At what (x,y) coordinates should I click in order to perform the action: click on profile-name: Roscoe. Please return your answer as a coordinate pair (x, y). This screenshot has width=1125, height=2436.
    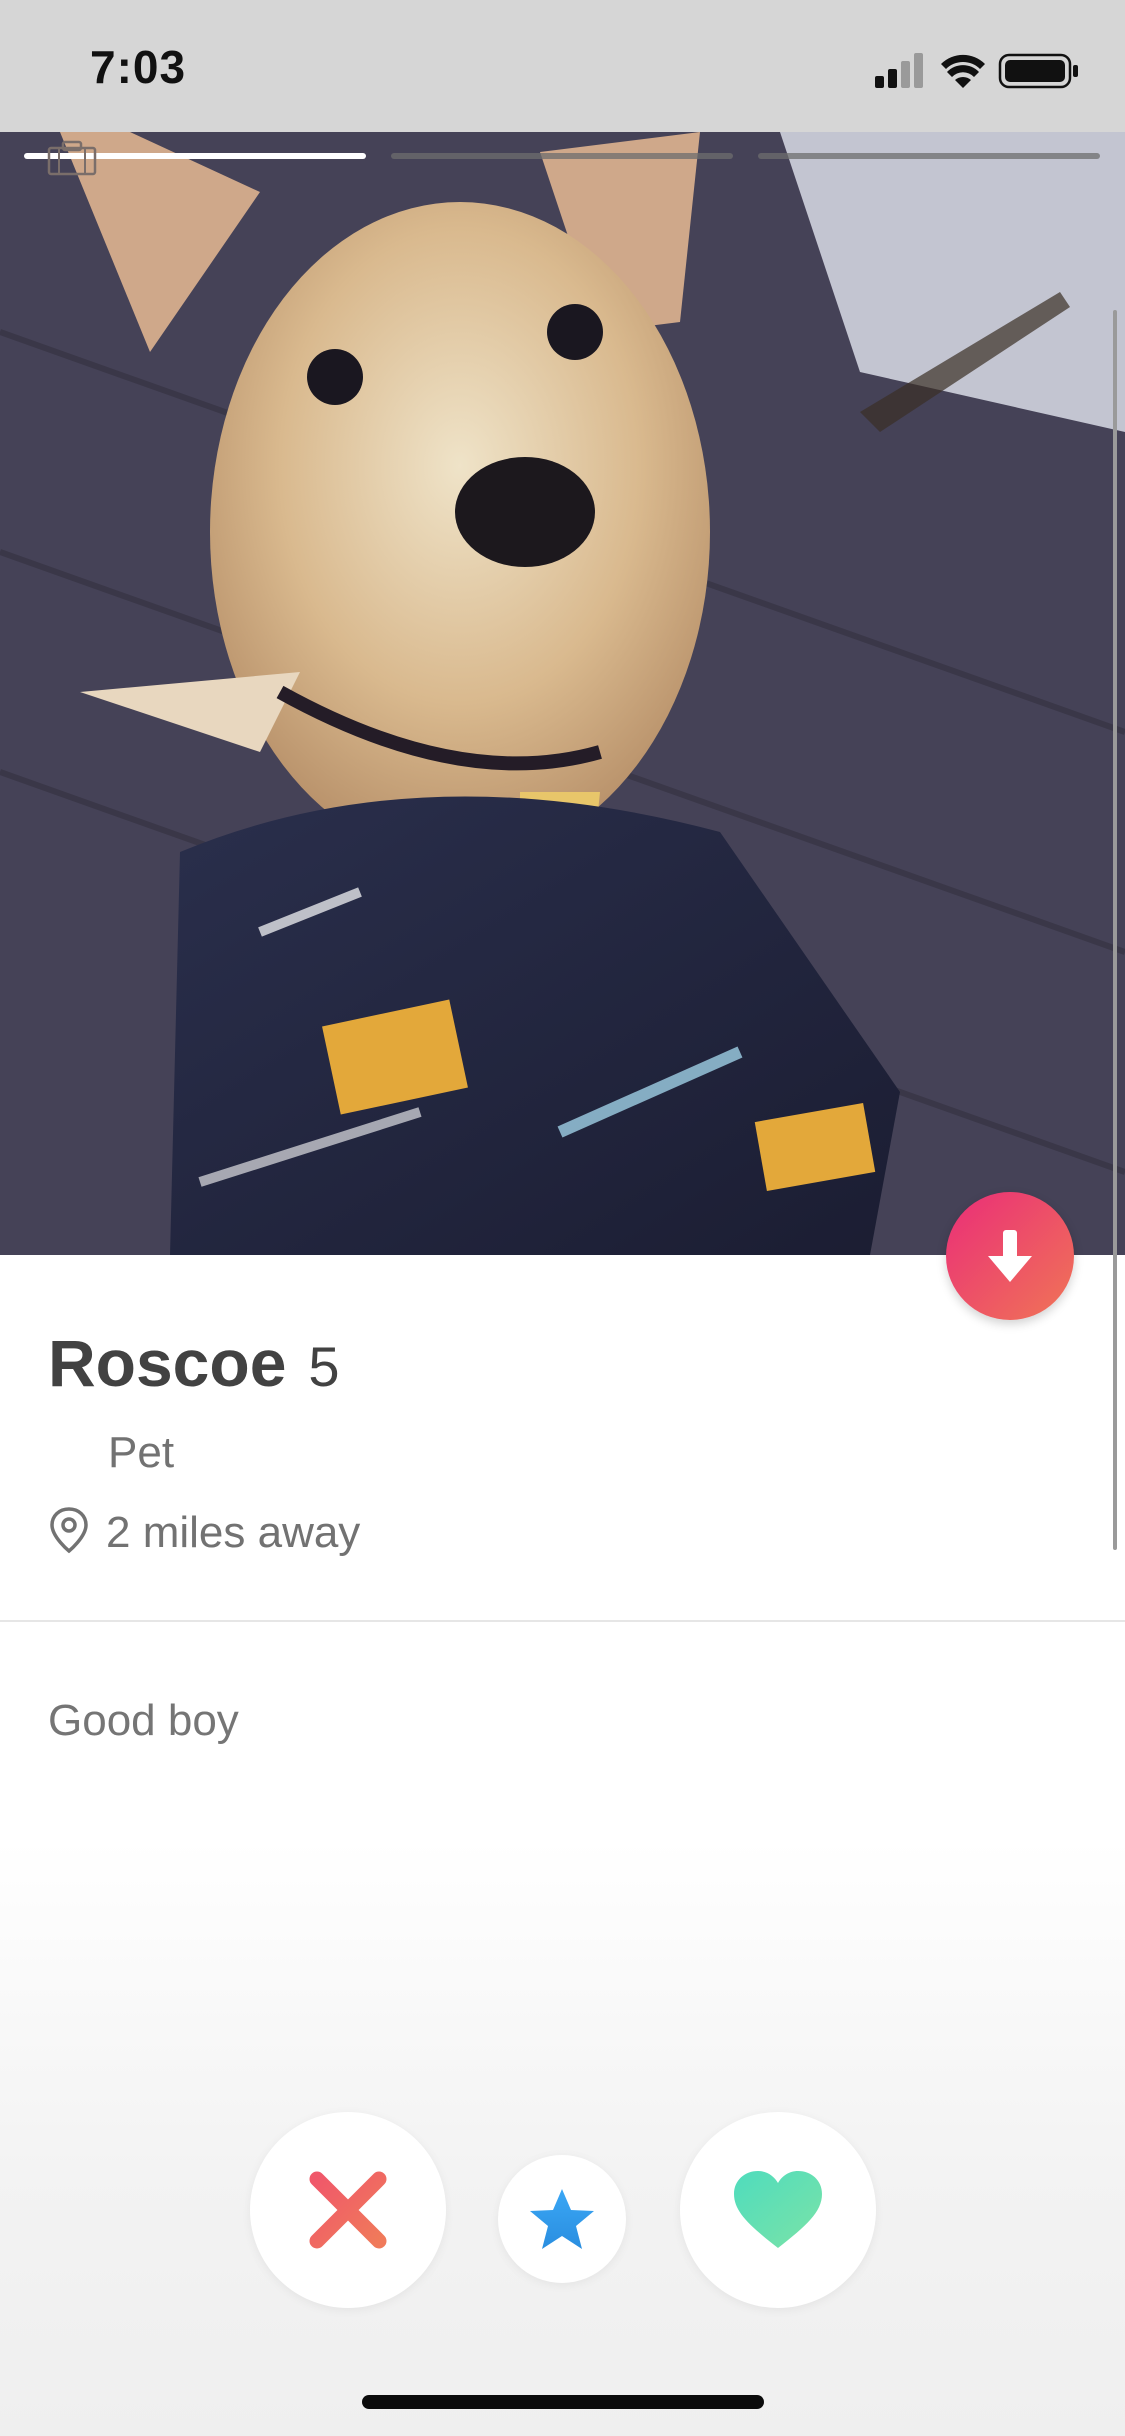
    Looking at the image, I should click on (167, 1363).